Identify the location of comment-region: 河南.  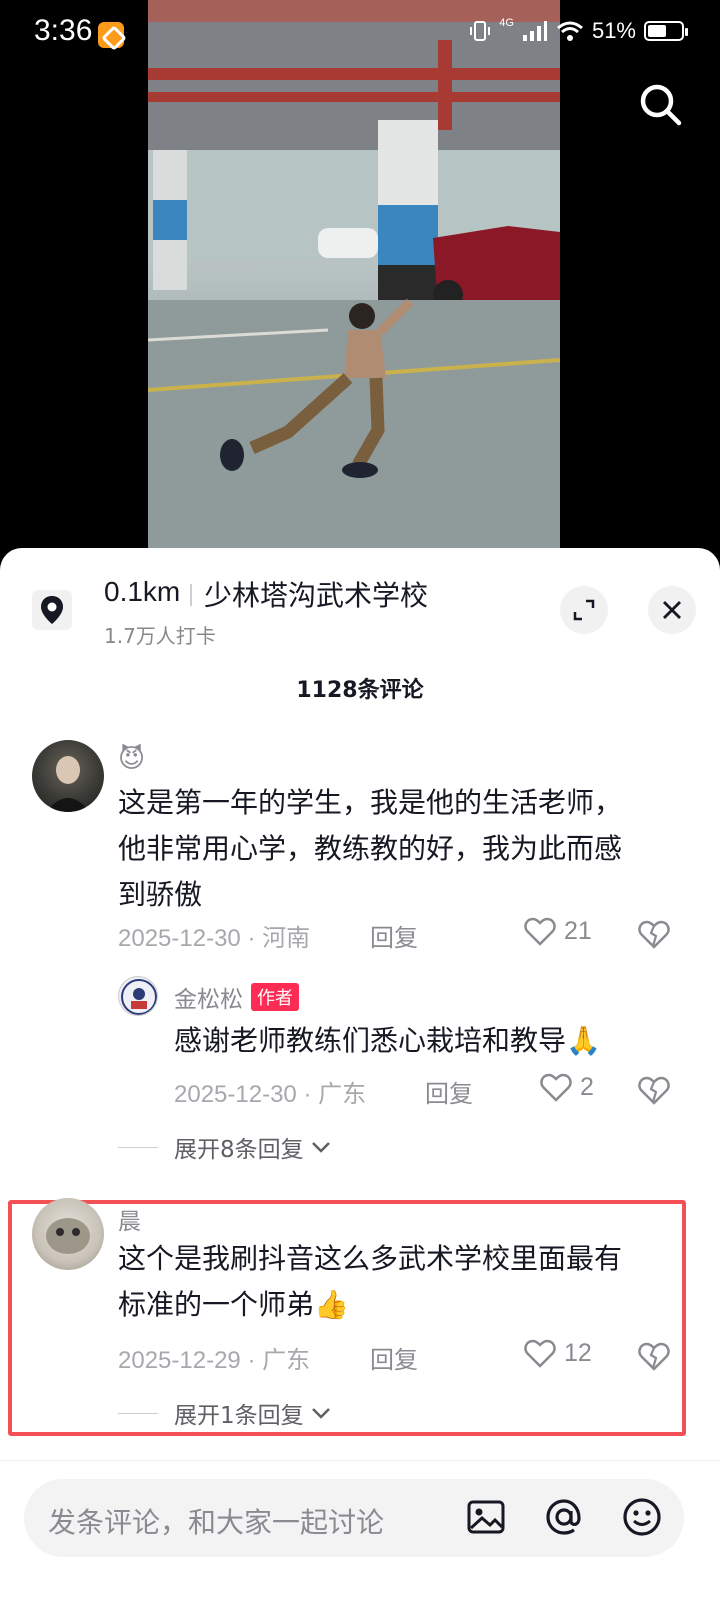
(286, 938).